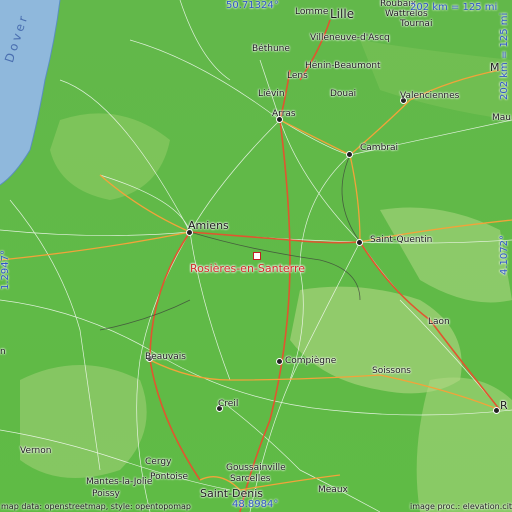  What do you see at coordinates (271, 49) in the screenshot?
I see `place-label: Béthune` at bounding box center [271, 49].